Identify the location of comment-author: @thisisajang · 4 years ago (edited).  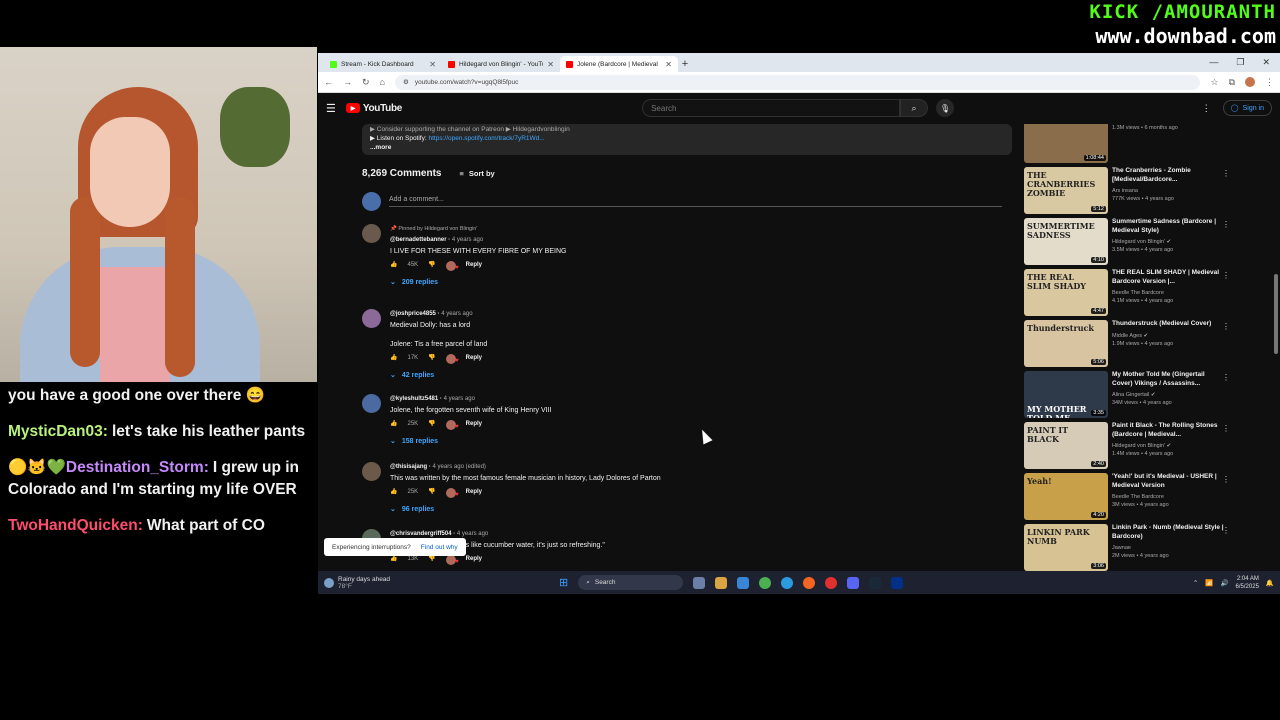
(525, 467).